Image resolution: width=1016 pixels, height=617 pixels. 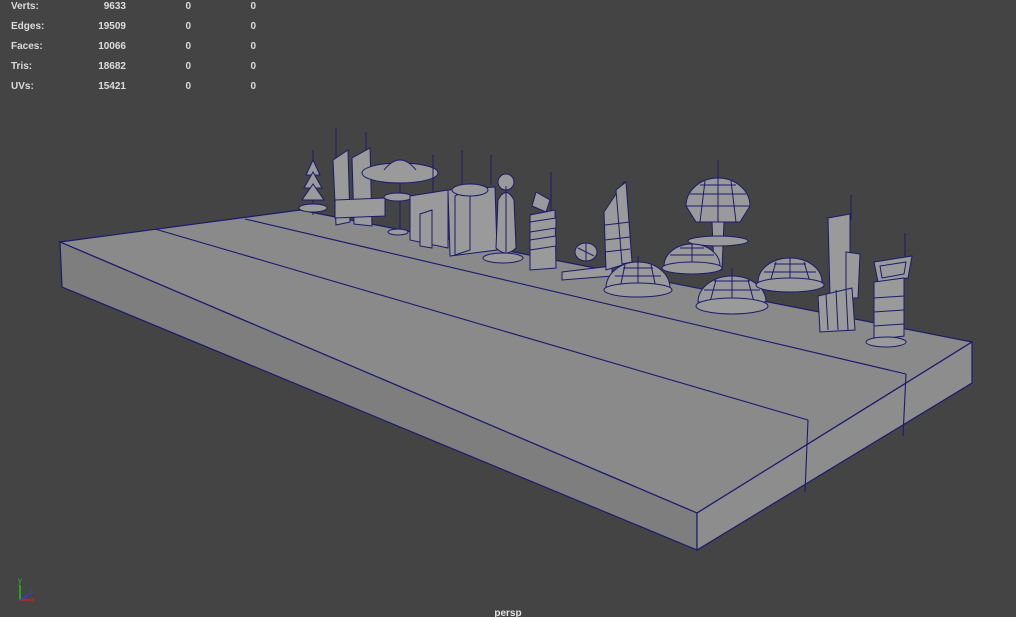 What do you see at coordinates (22, 86) in the screenshot?
I see `hud-label: UVs:` at bounding box center [22, 86].